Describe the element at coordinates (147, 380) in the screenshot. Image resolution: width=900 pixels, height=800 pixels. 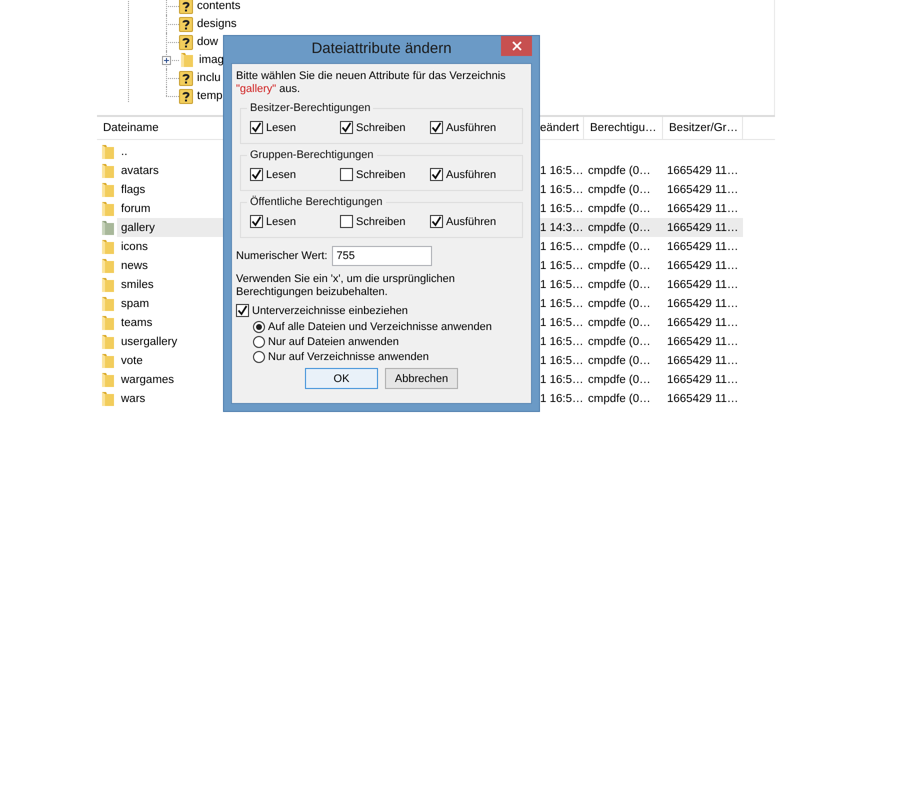
I see `file-name: wargames` at that location.